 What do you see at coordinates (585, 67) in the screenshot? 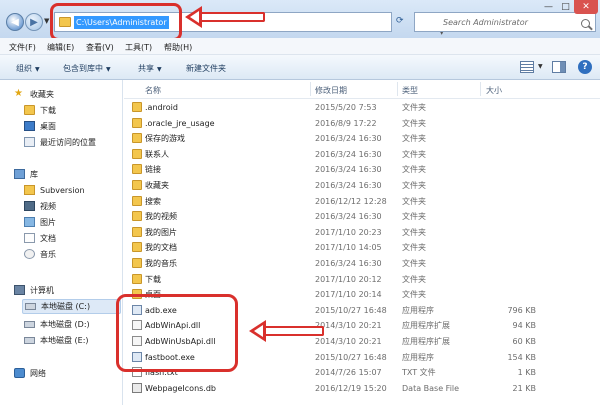
I see `help-icon: ?` at bounding box center [585, 67].